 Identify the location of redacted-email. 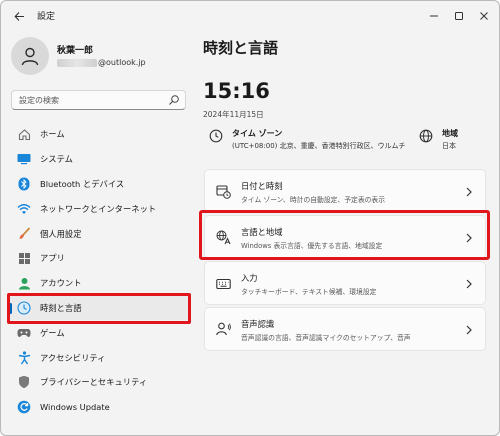
(77, 62).